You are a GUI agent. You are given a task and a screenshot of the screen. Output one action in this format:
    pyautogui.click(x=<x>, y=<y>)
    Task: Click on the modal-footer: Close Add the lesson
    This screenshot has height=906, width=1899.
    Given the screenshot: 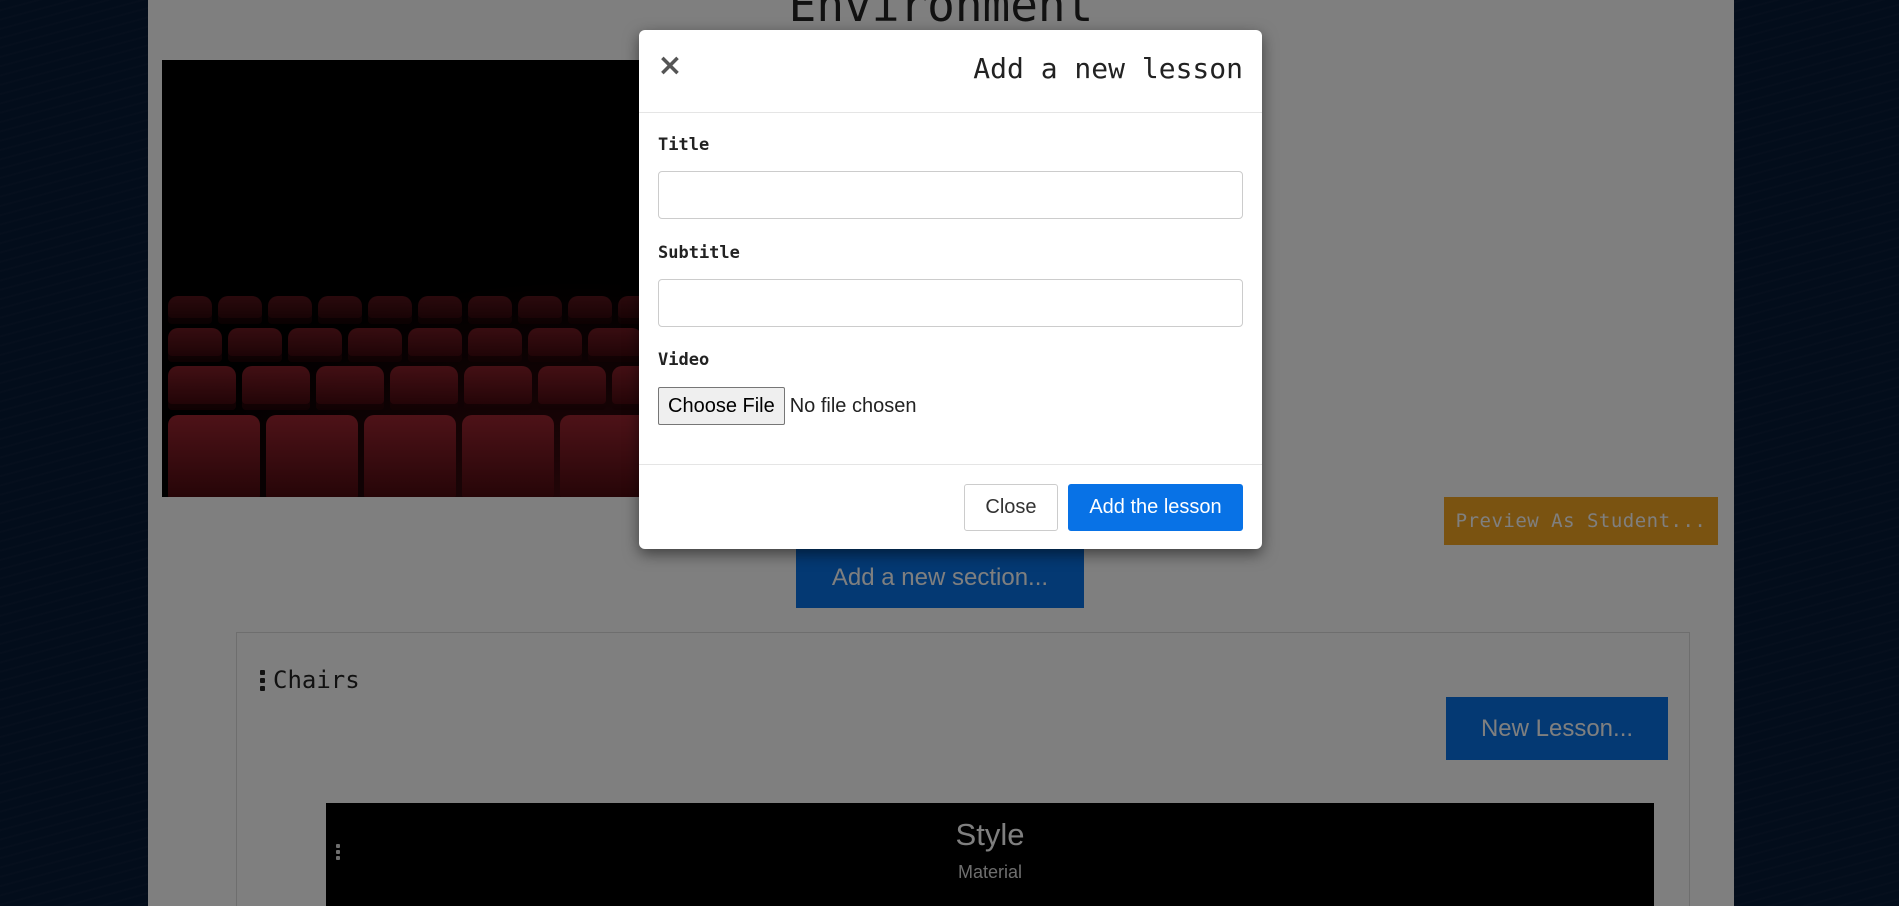 What is the action you would take?
    pyautogui.click(x=950, y=506)
    